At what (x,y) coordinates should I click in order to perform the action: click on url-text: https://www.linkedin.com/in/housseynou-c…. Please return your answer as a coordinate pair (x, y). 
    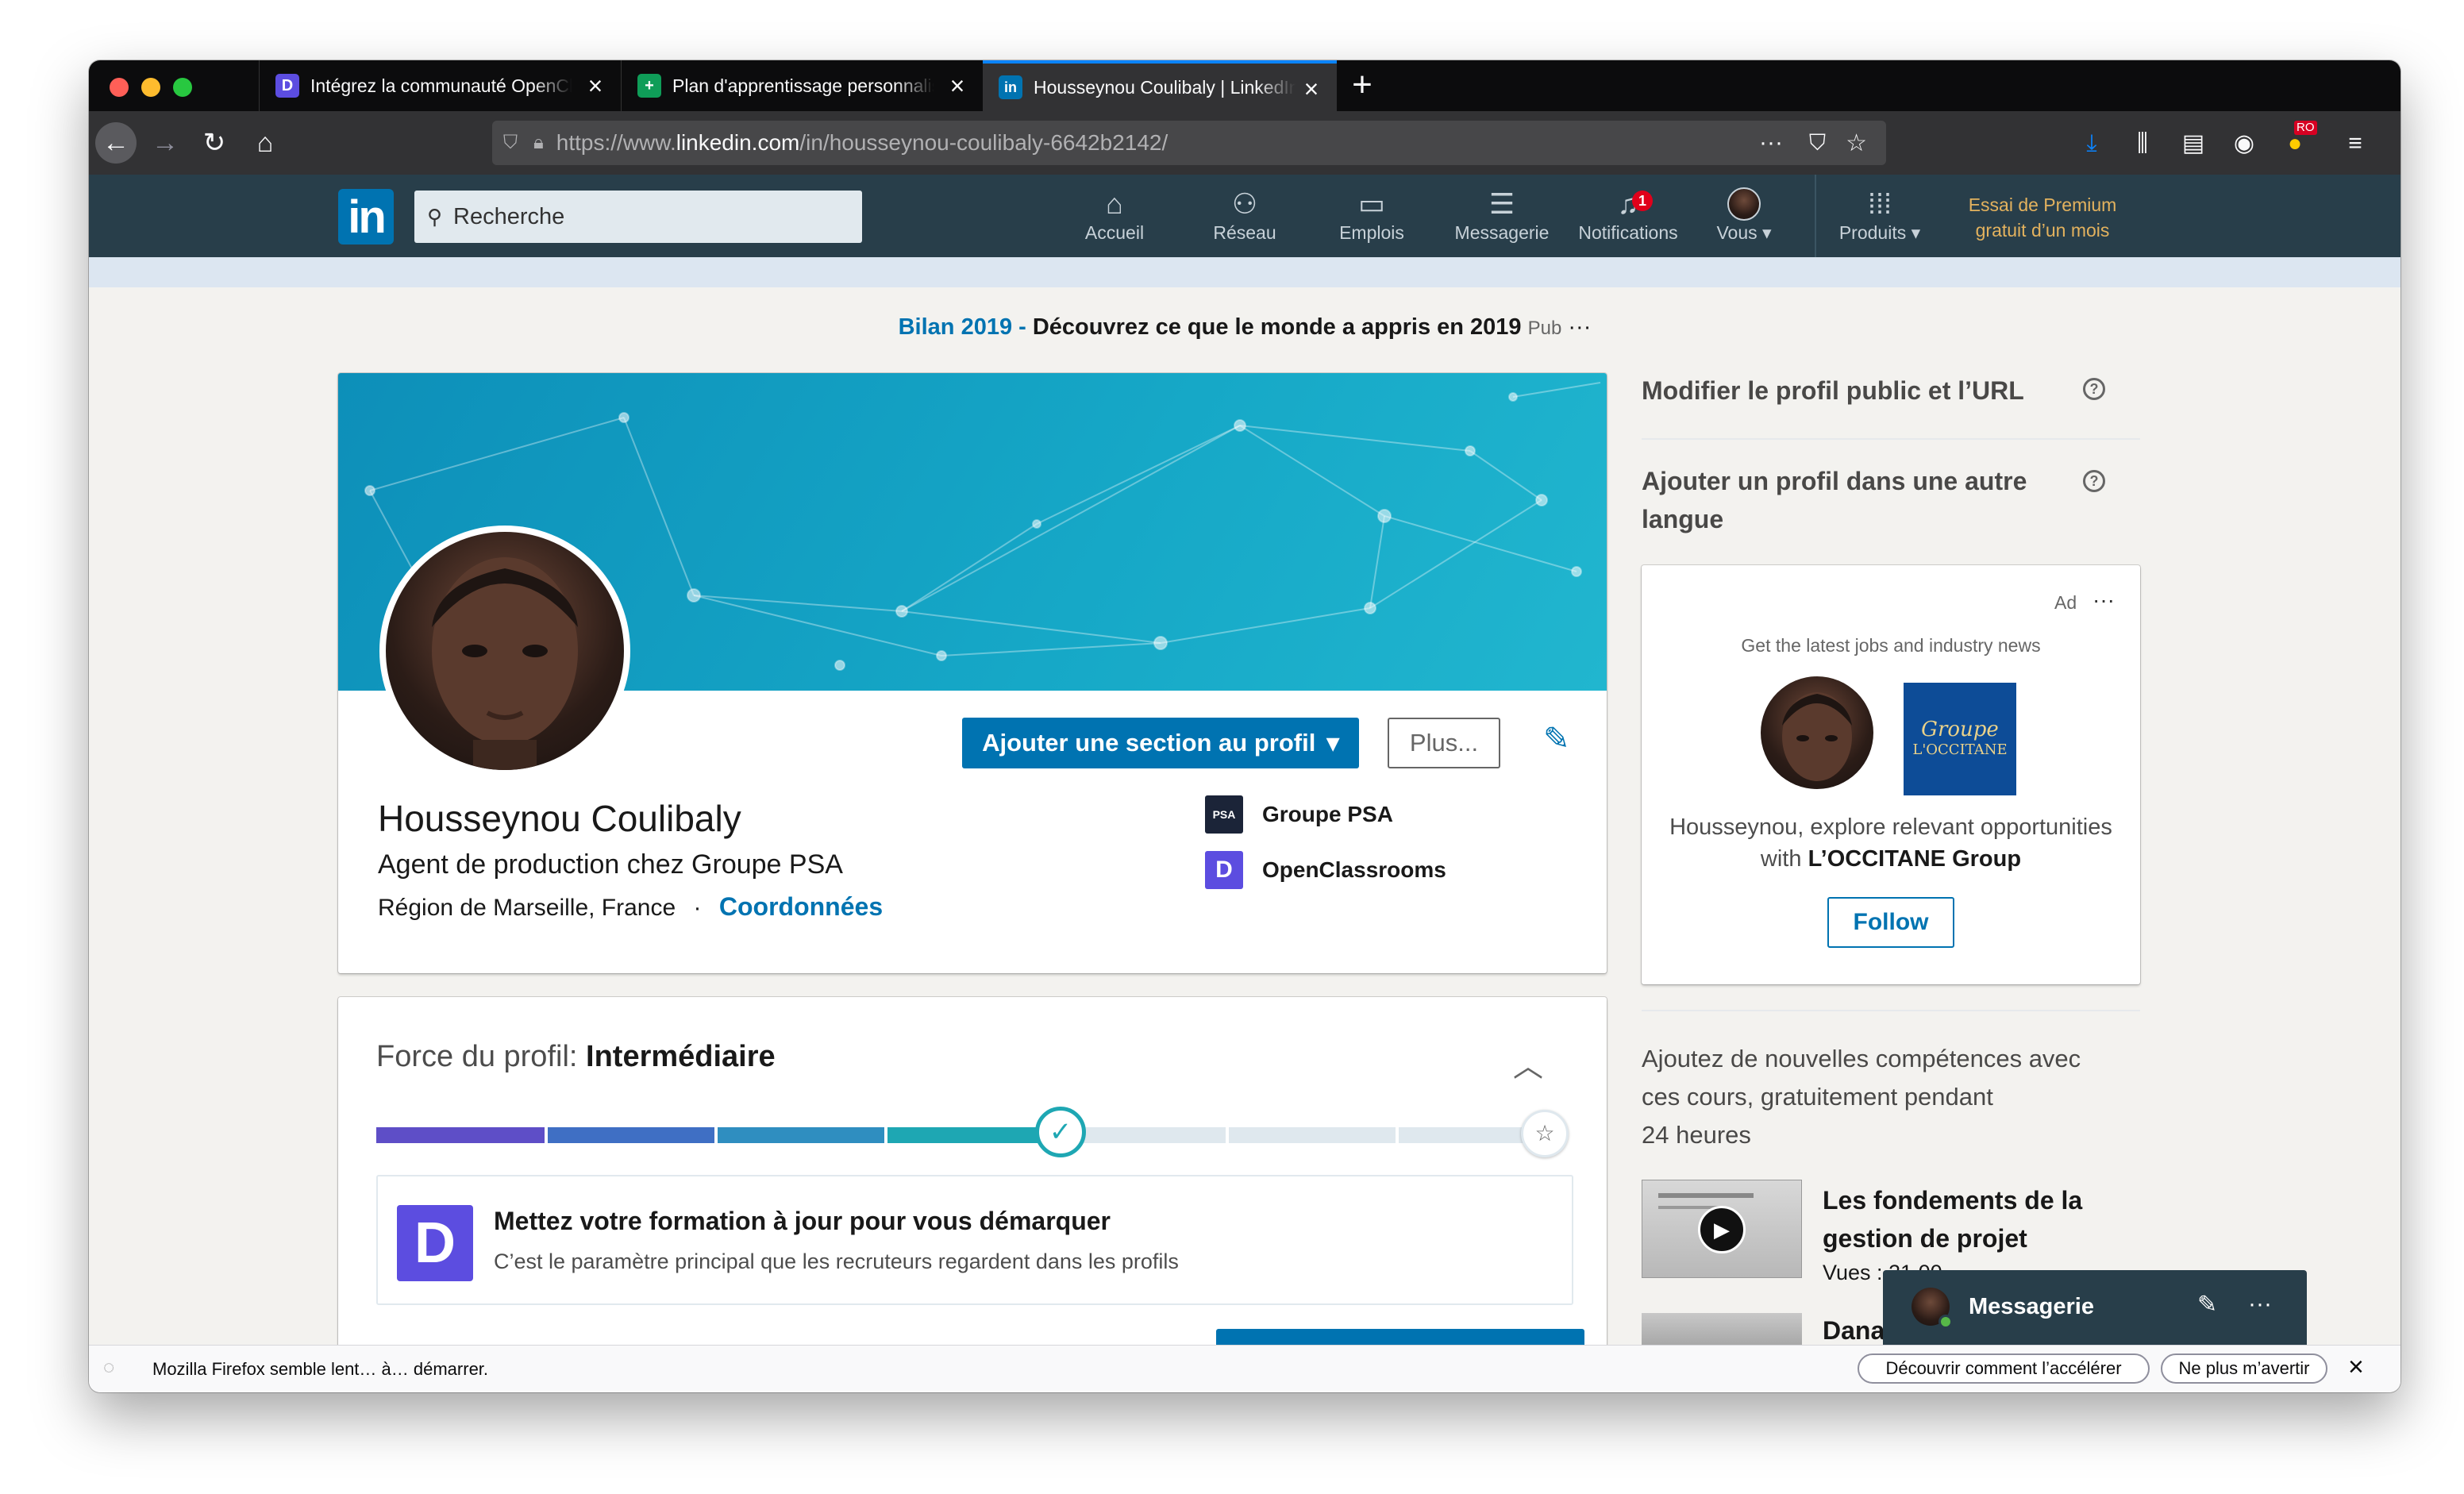
    Looking at the image, I should click on (862, 143).